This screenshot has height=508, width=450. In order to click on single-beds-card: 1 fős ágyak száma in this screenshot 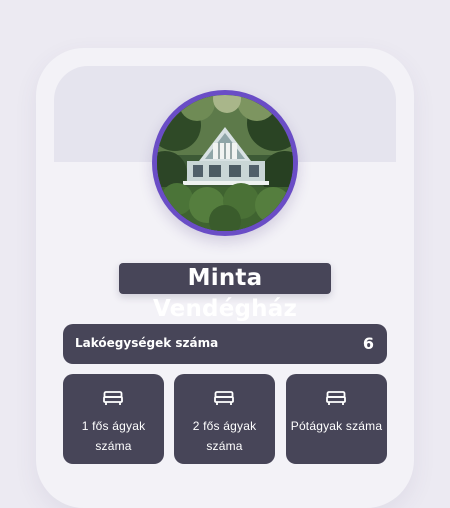, I will do `click(113, 419)`.